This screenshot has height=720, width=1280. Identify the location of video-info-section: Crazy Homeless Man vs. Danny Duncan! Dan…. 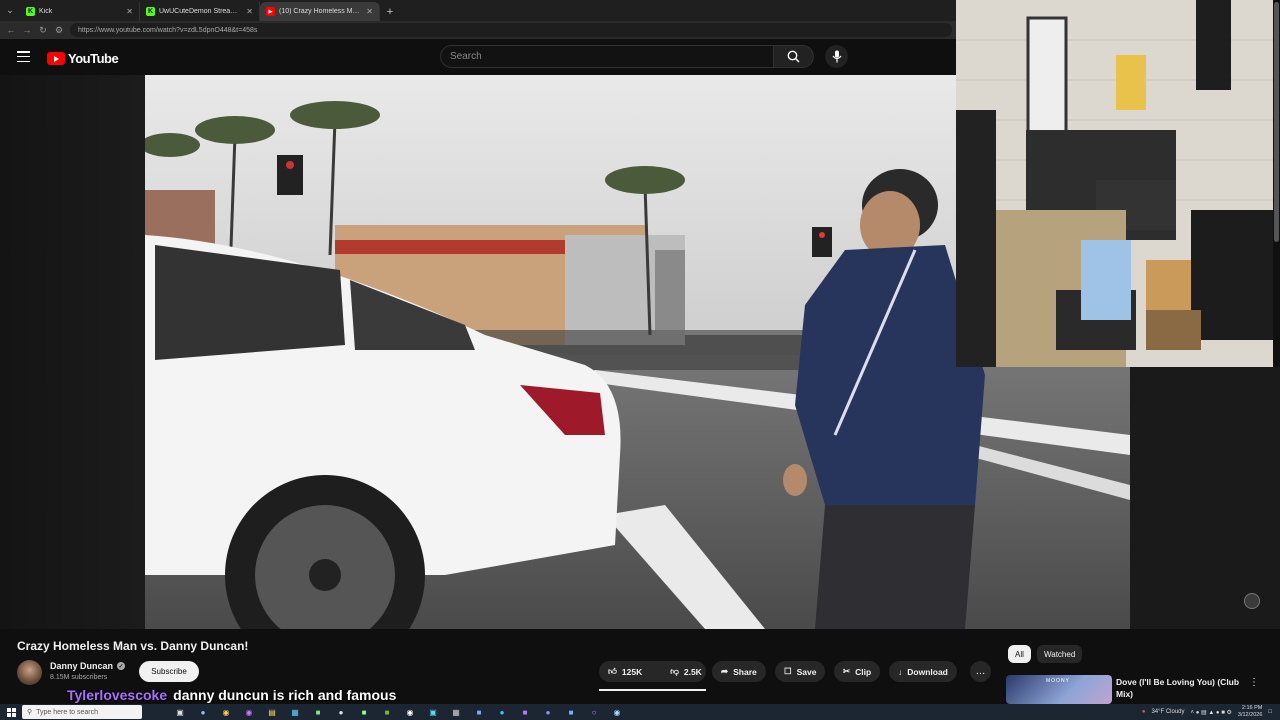
(640, 666).